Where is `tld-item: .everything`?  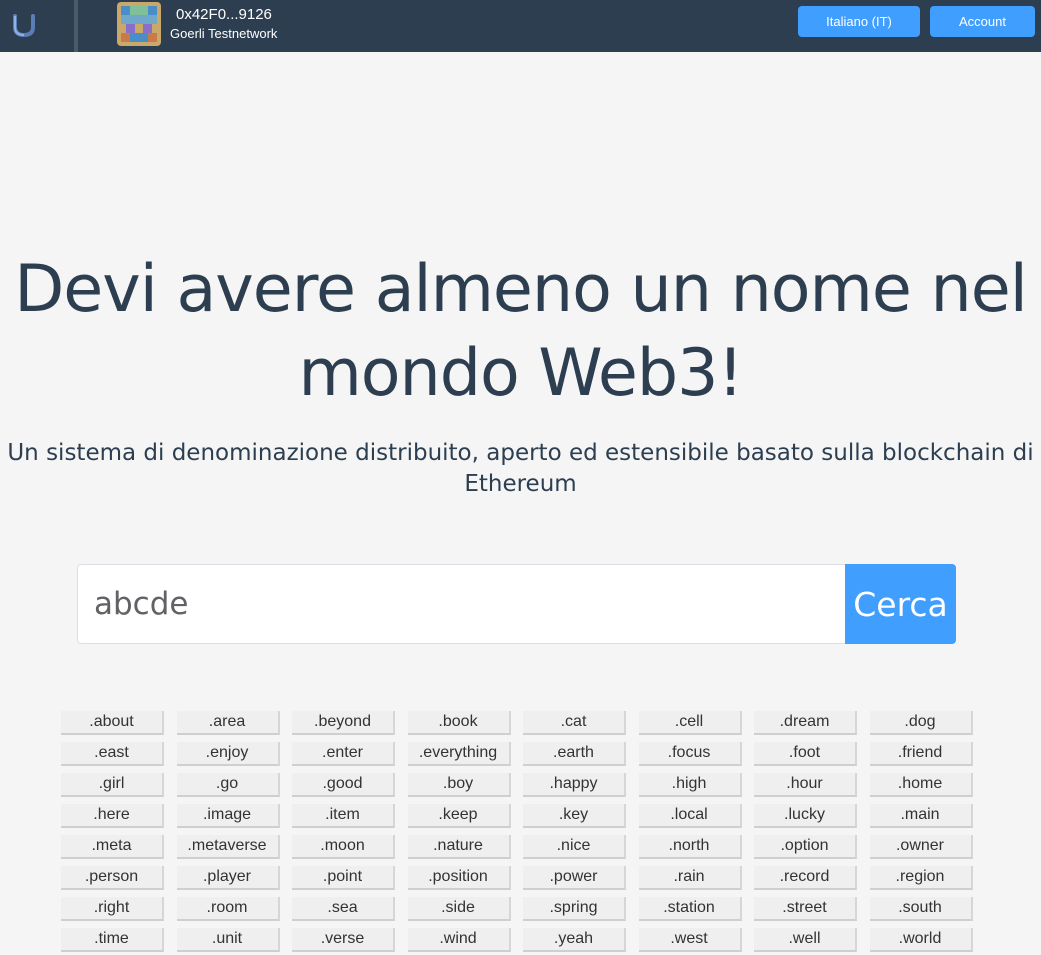
tld-item: .everything is located at coordinates (459, 754).